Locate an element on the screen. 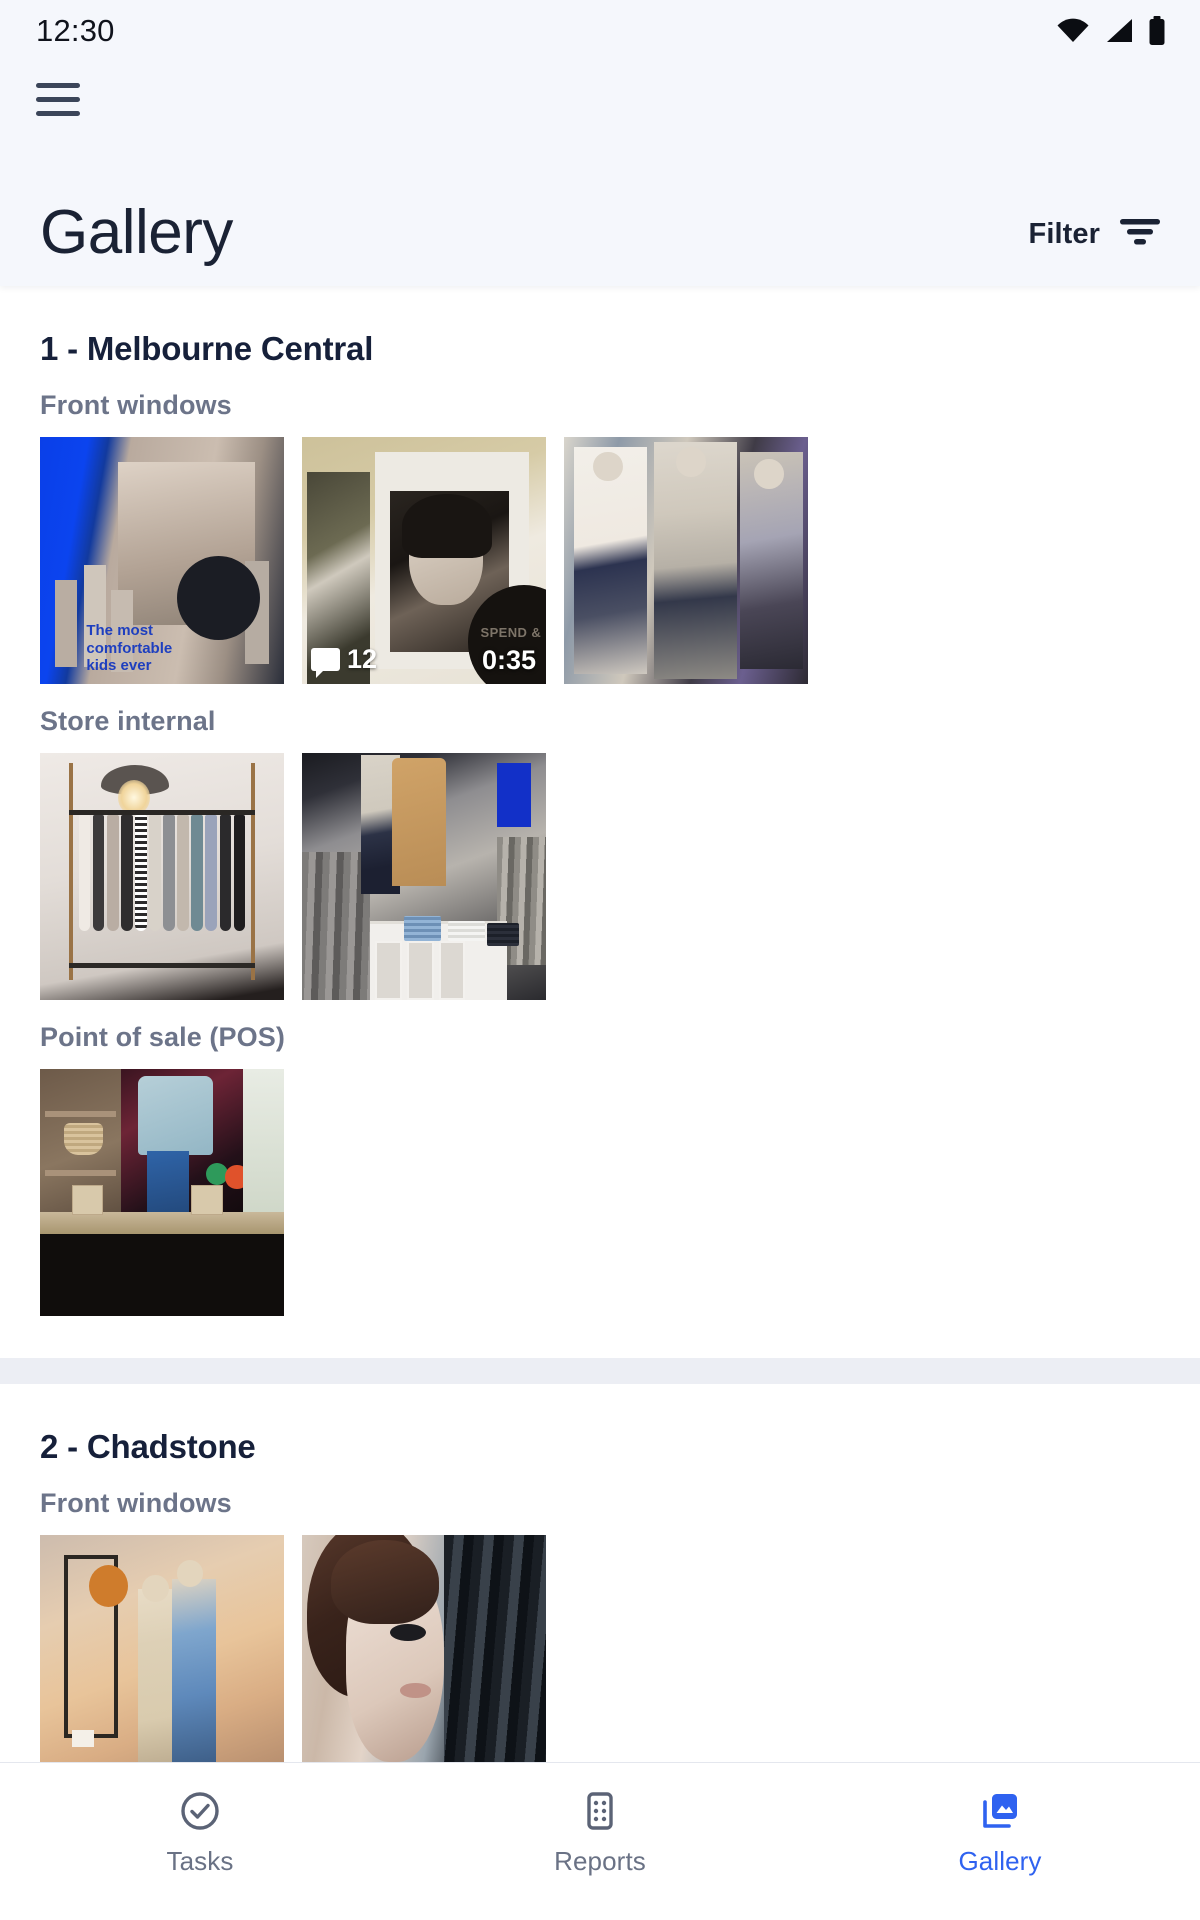 The image size is (1200, 1920). title-row: Gallery Filter is located at coordinates (600, 211).